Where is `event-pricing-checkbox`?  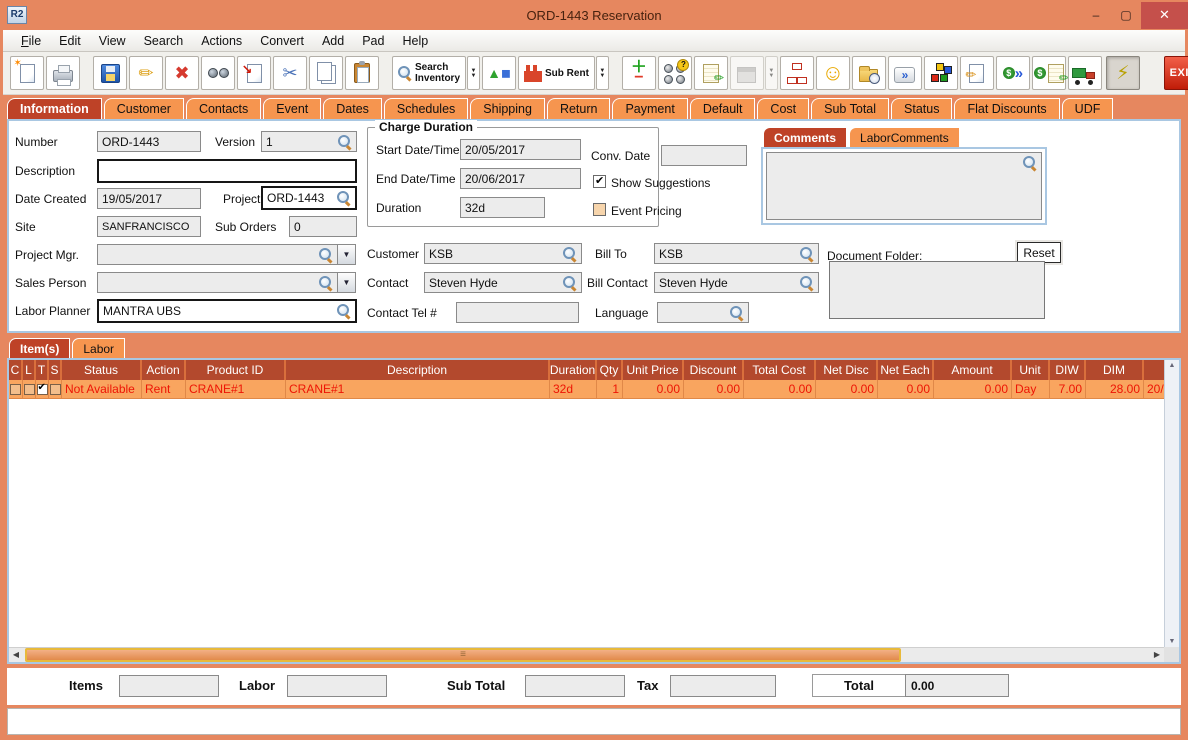 event-pricing-checkbox is located at coordinates (599, 209).